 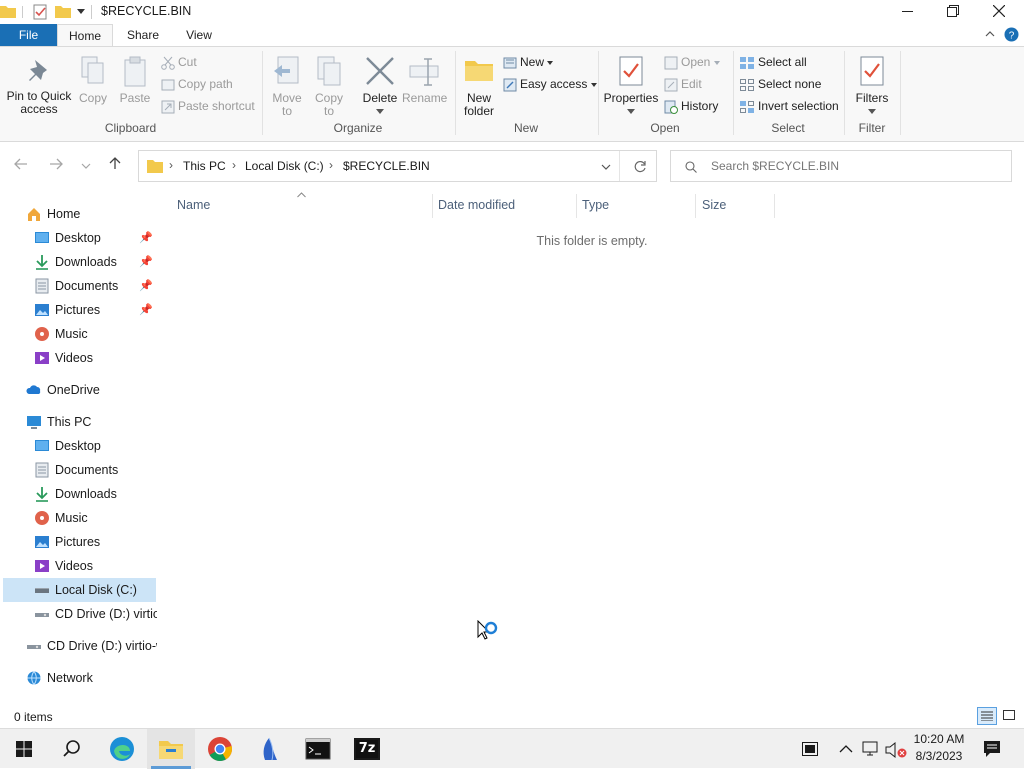 I want to click on properties-button: Properties, so click(x=631, y=86).